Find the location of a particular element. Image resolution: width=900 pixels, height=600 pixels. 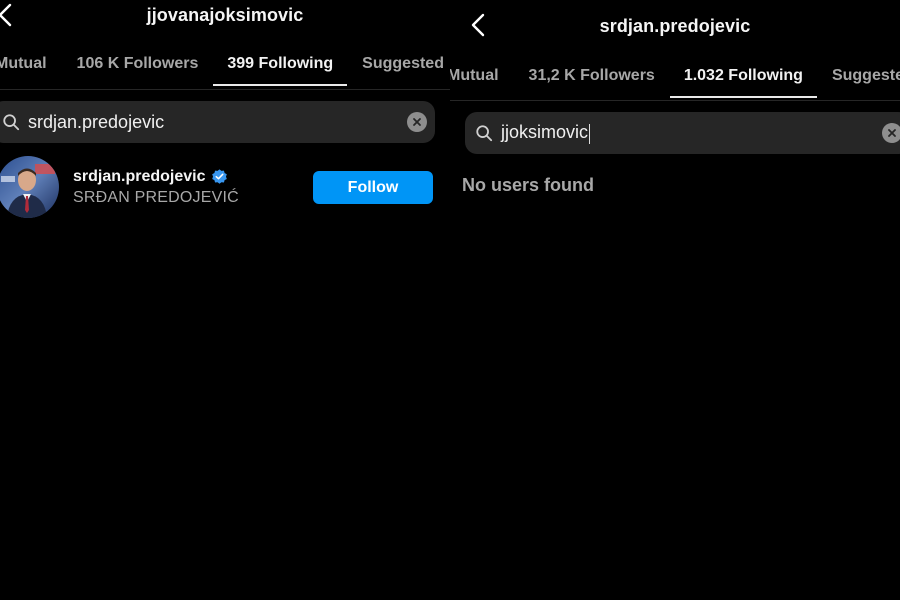

tab-followers: 31,2 K Followers is located at coordinates (592, 76).